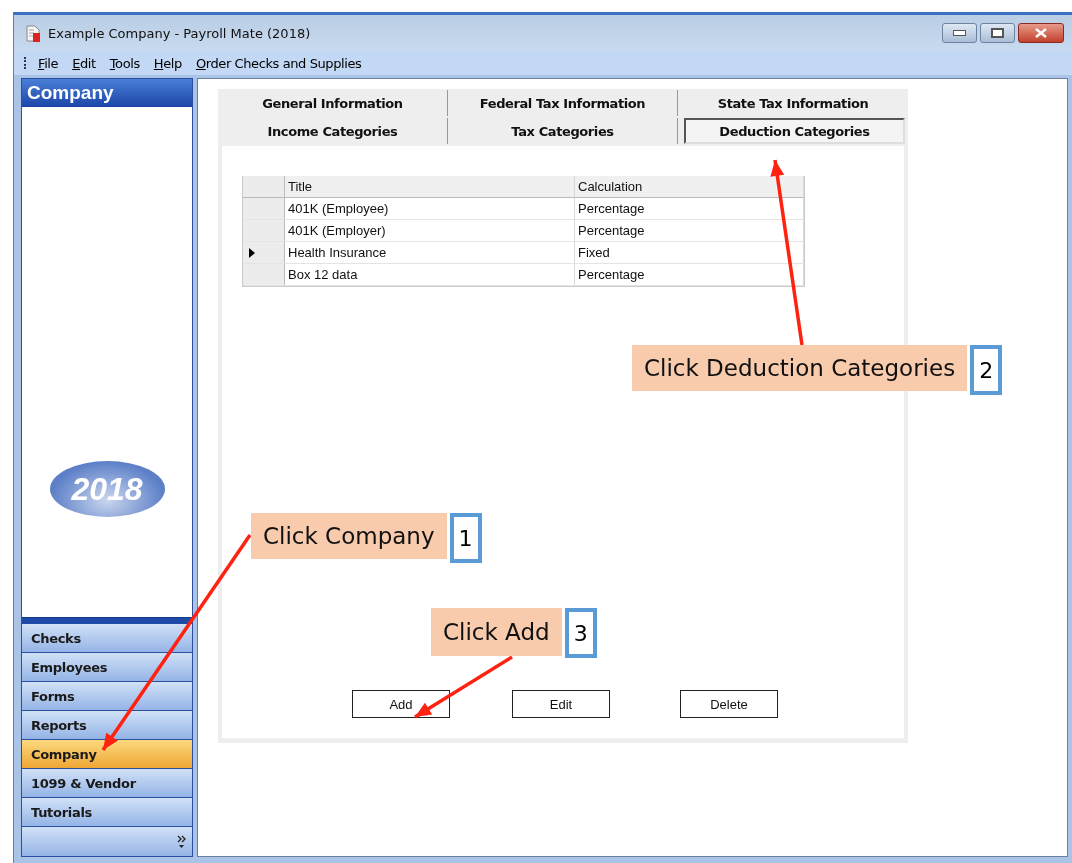  Describe the element at coordinates (496, 632) in the screenshot. I see `callout-label: Click Add` at that location.